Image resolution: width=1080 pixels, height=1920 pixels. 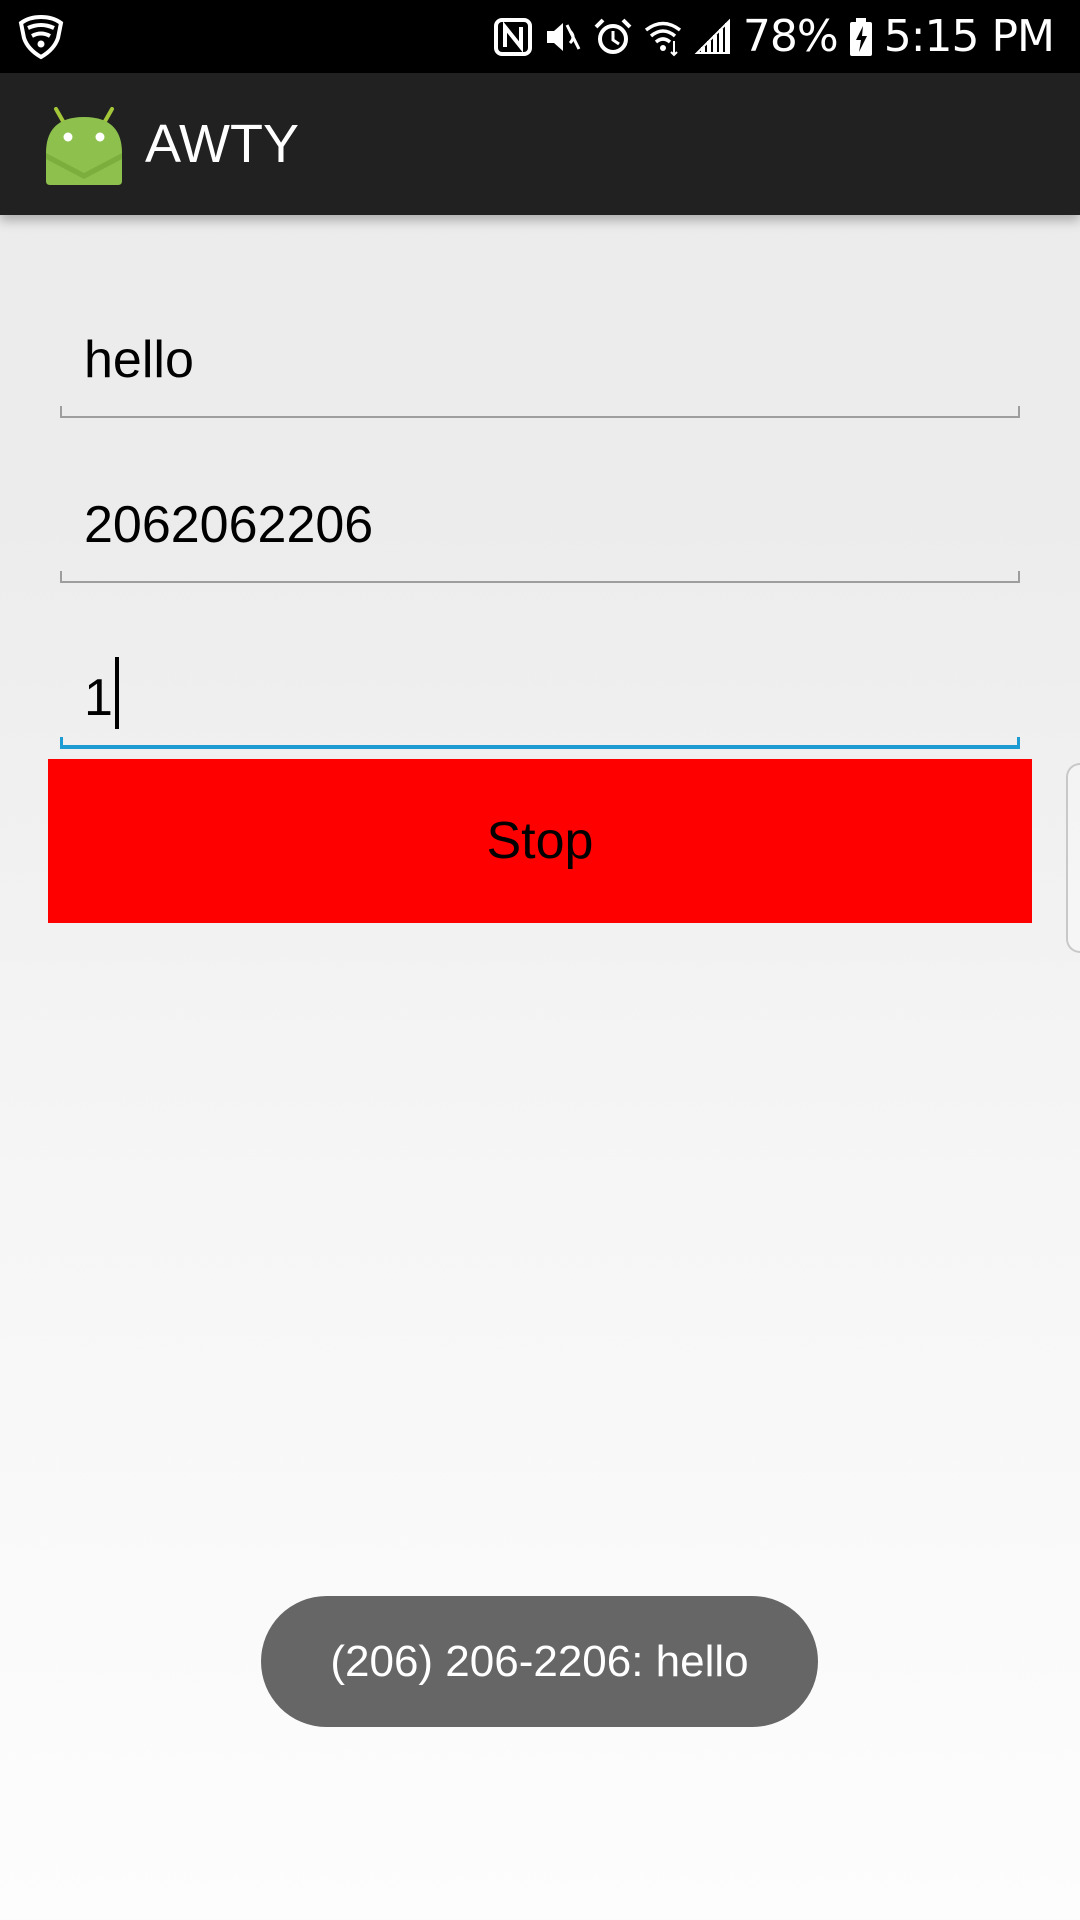 I want to click on interval-field: 1, so click(x=540, y=694).